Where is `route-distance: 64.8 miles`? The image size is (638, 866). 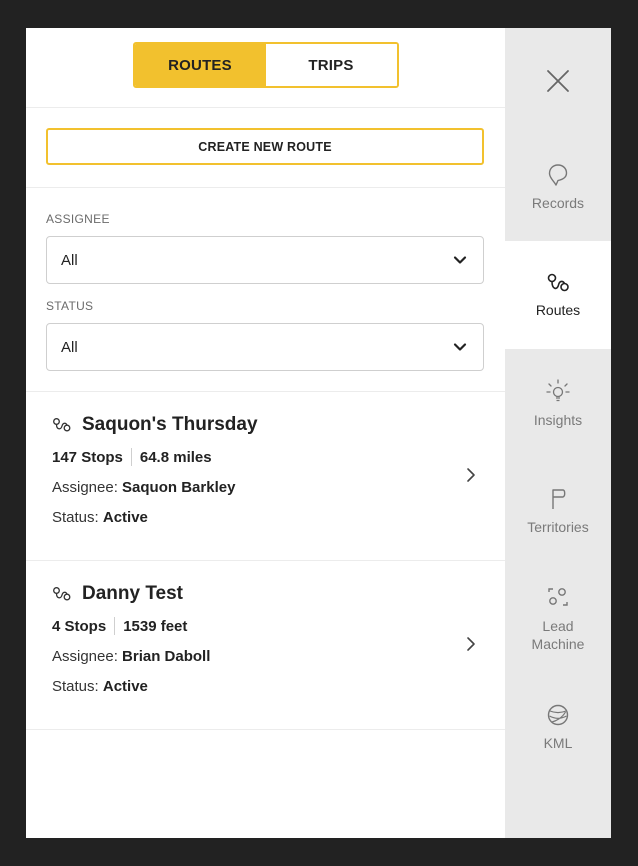
route-distance: 64.8 miles is located at coordinates (175, 457).